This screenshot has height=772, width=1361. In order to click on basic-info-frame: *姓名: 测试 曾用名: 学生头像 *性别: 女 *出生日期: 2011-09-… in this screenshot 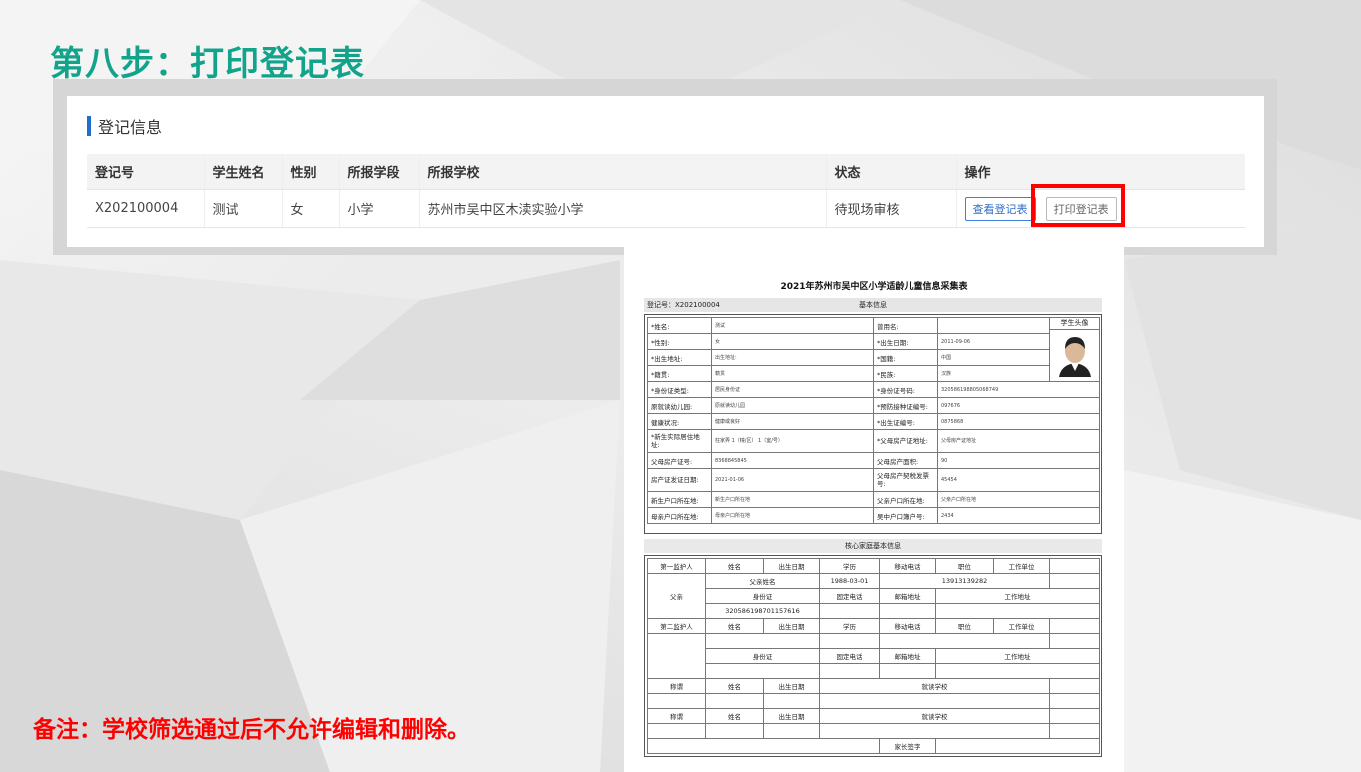, I will do `click(873, 424)`.